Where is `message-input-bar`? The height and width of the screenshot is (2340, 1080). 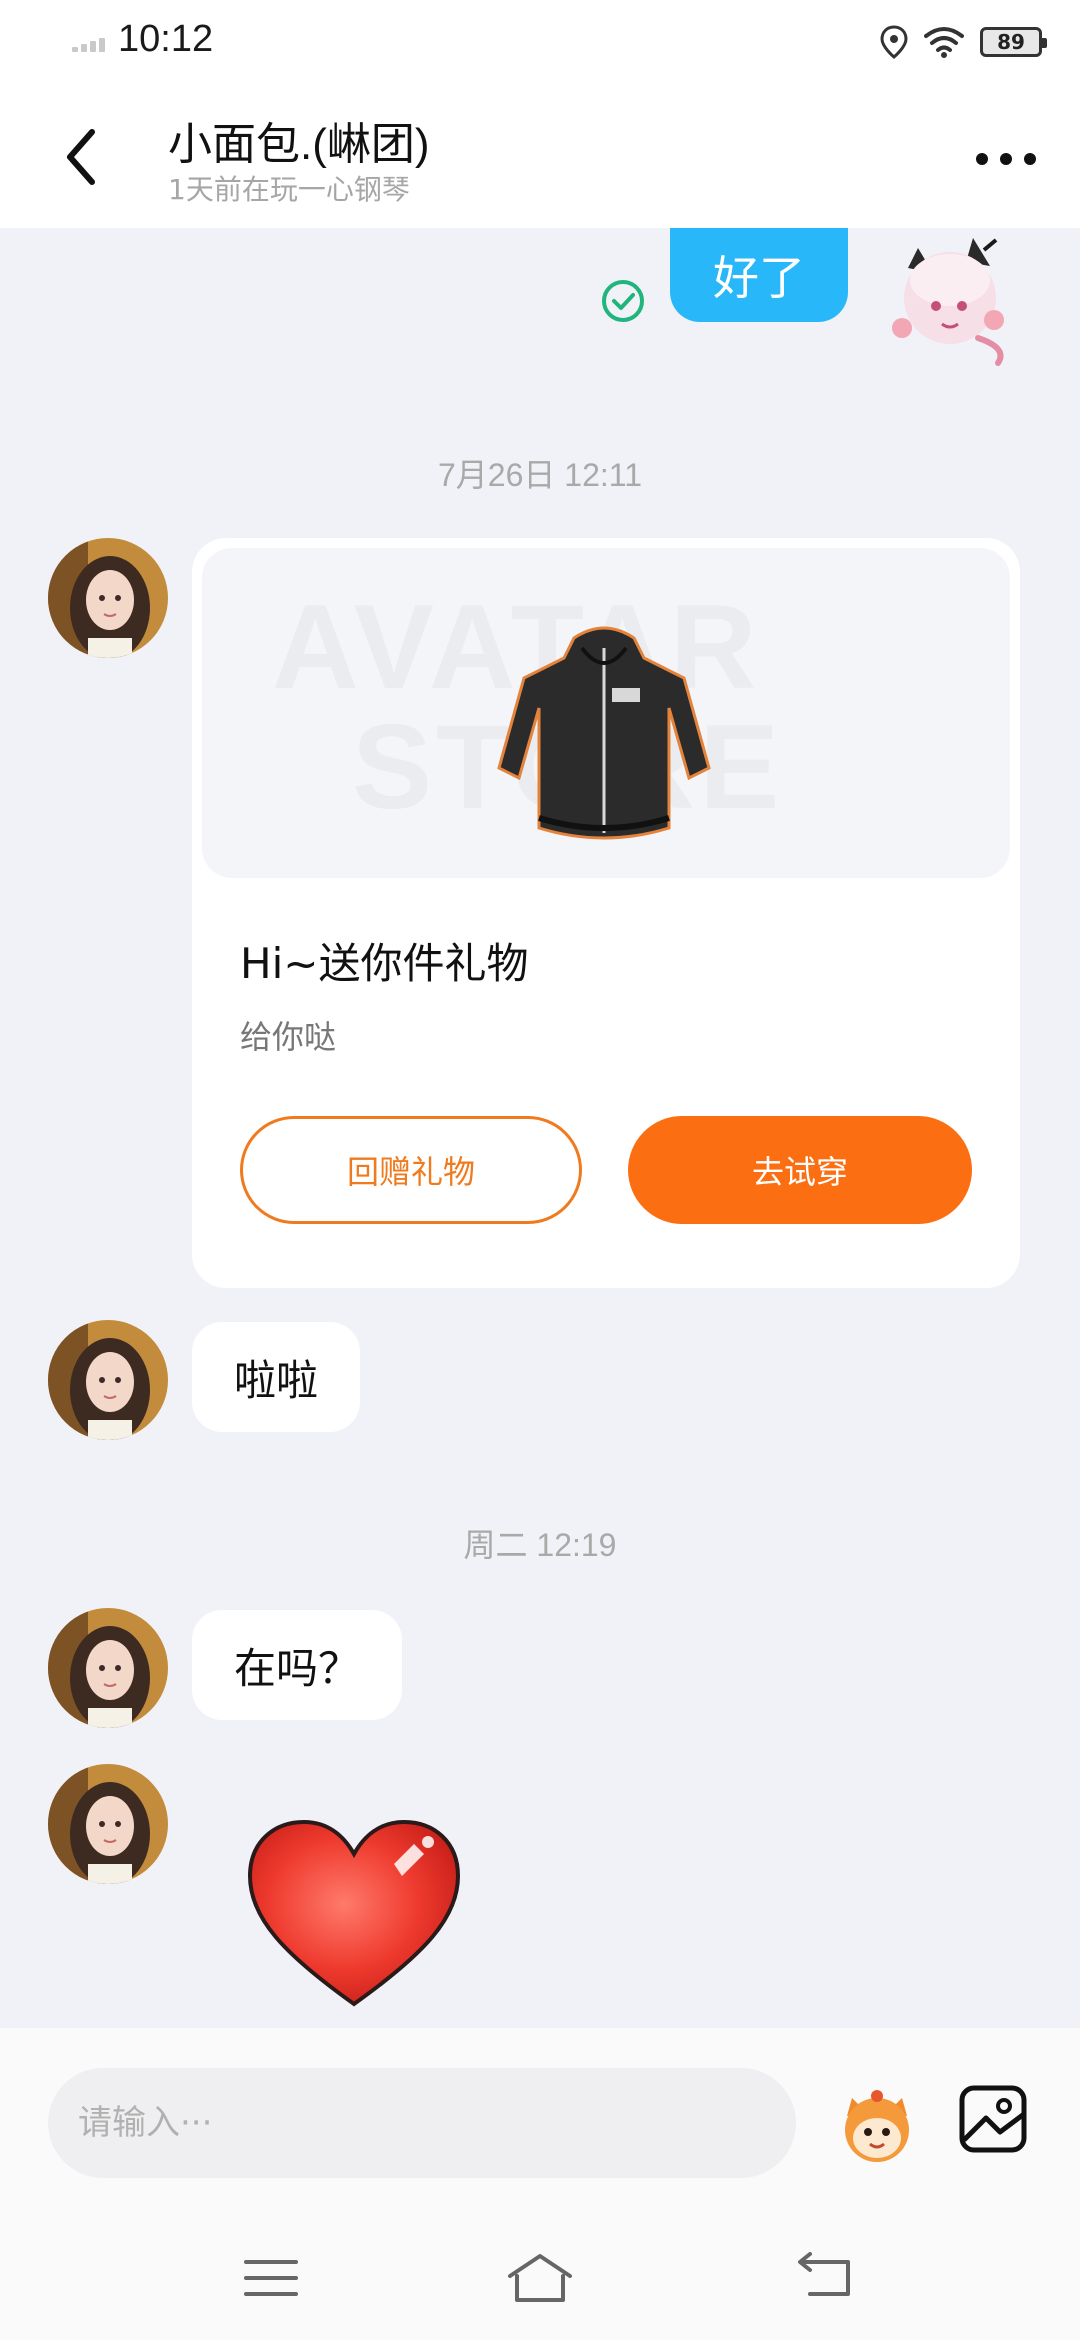
message-input-bar is located at coordinates (540, 2123).